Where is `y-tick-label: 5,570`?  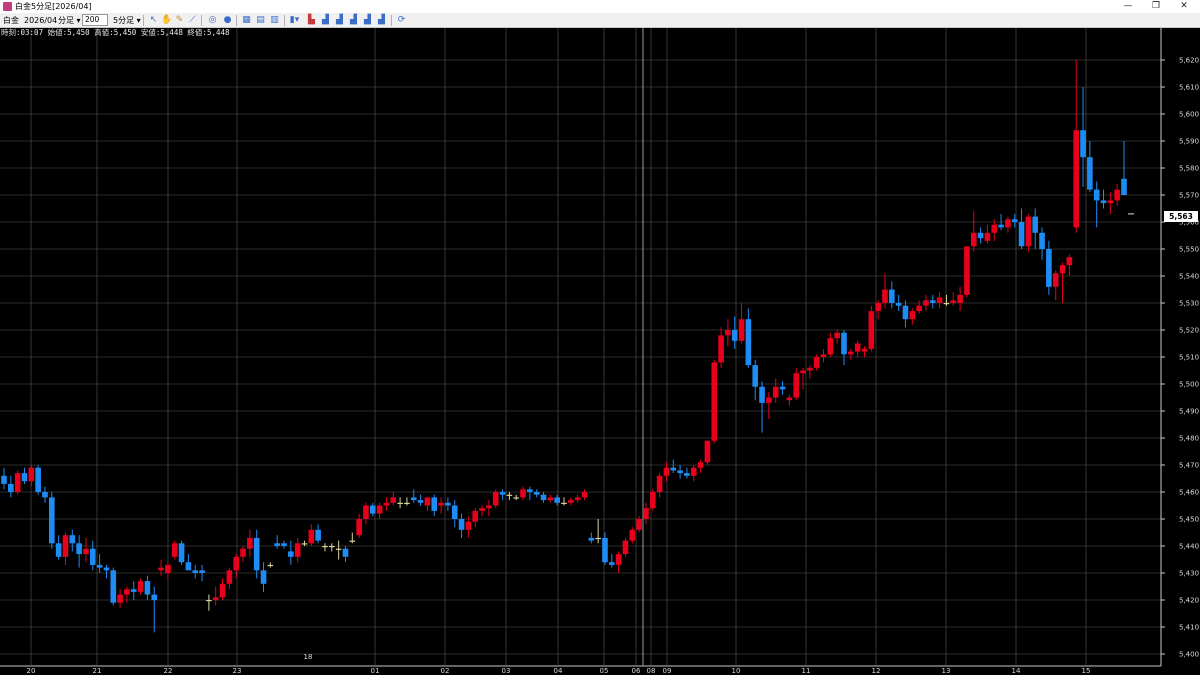
y-tick-label: 5,570 is located at coordinates (1189, 196).